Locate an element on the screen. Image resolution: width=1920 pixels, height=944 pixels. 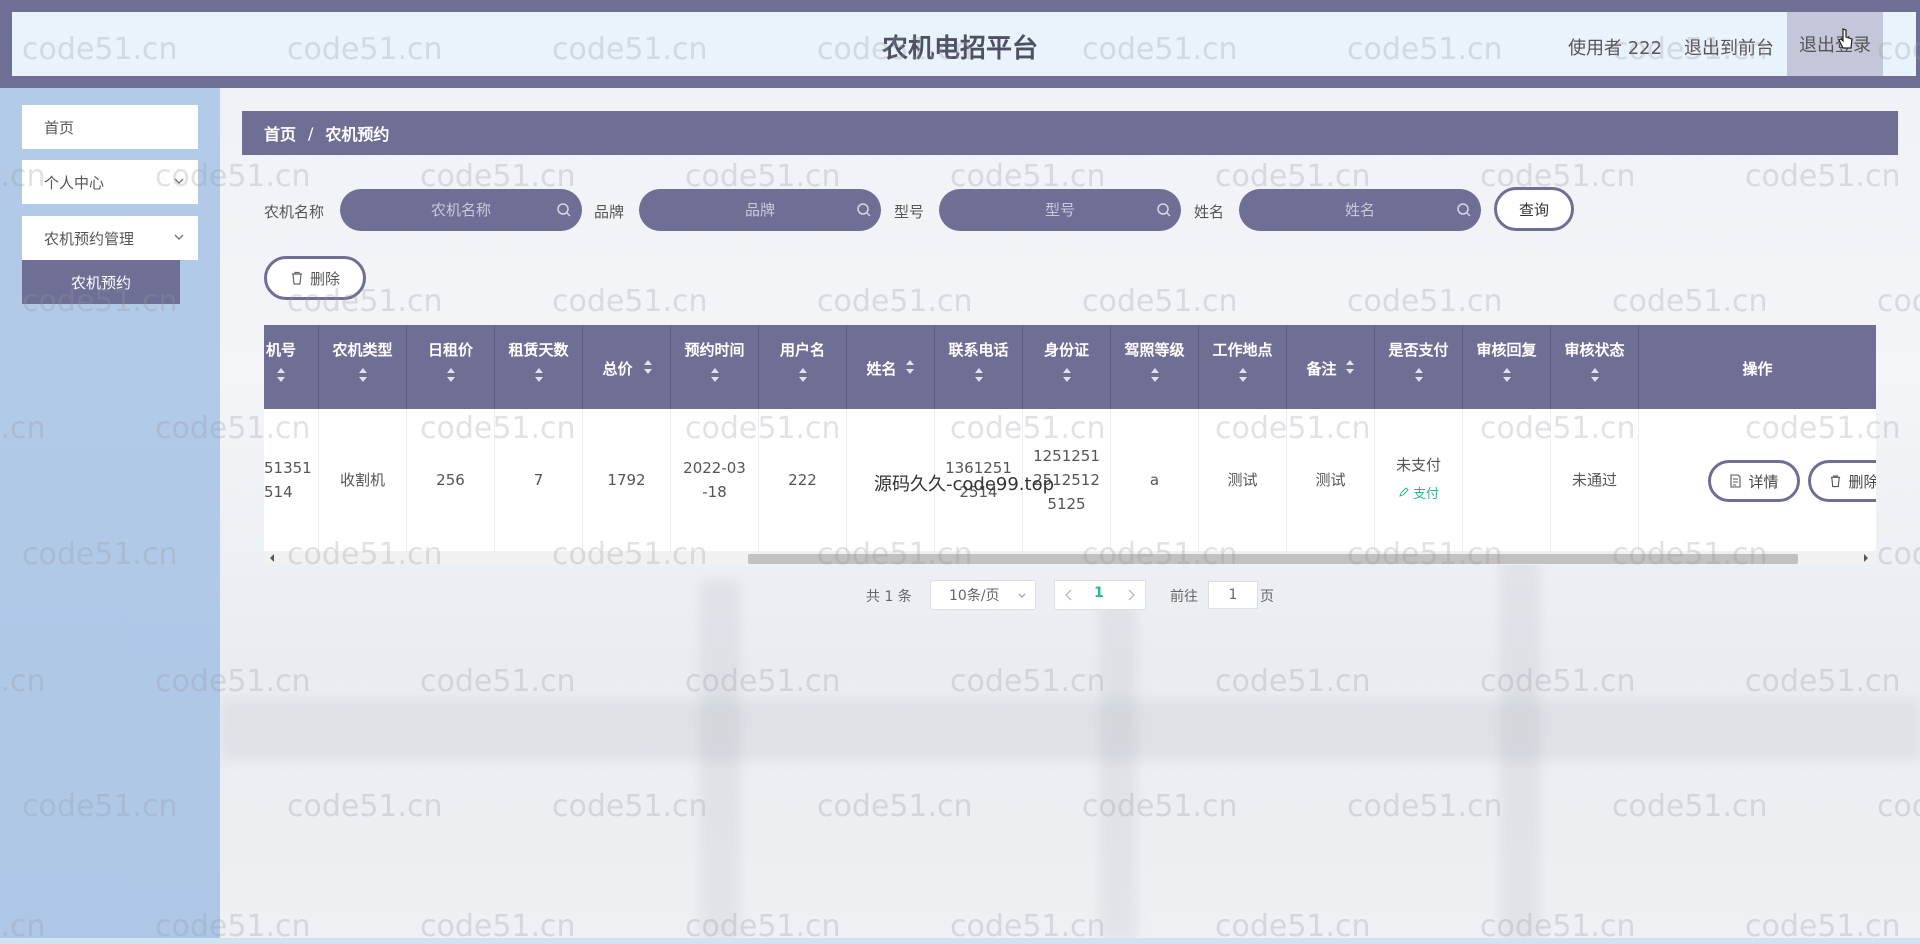
column-header-work-location: 工作地点 is located at coordinates (1243, 367).